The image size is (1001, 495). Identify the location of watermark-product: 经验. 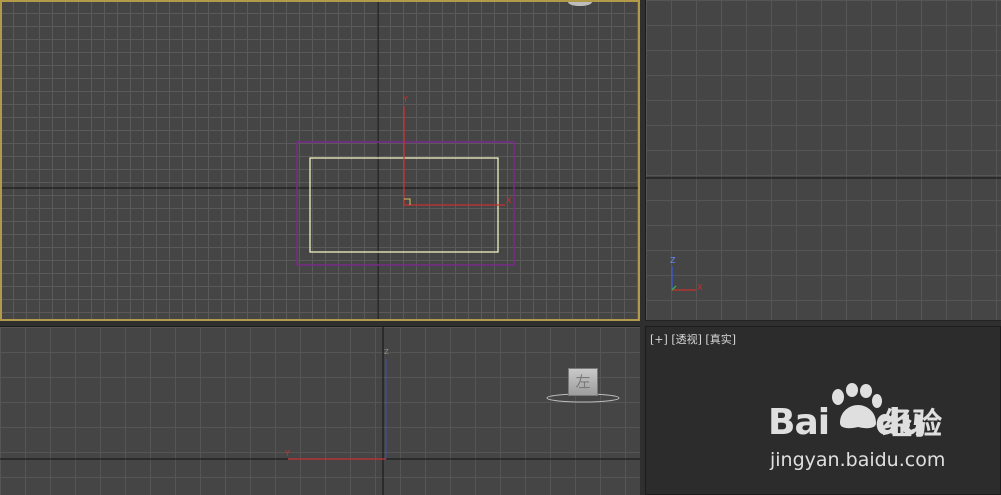
(912, 424).